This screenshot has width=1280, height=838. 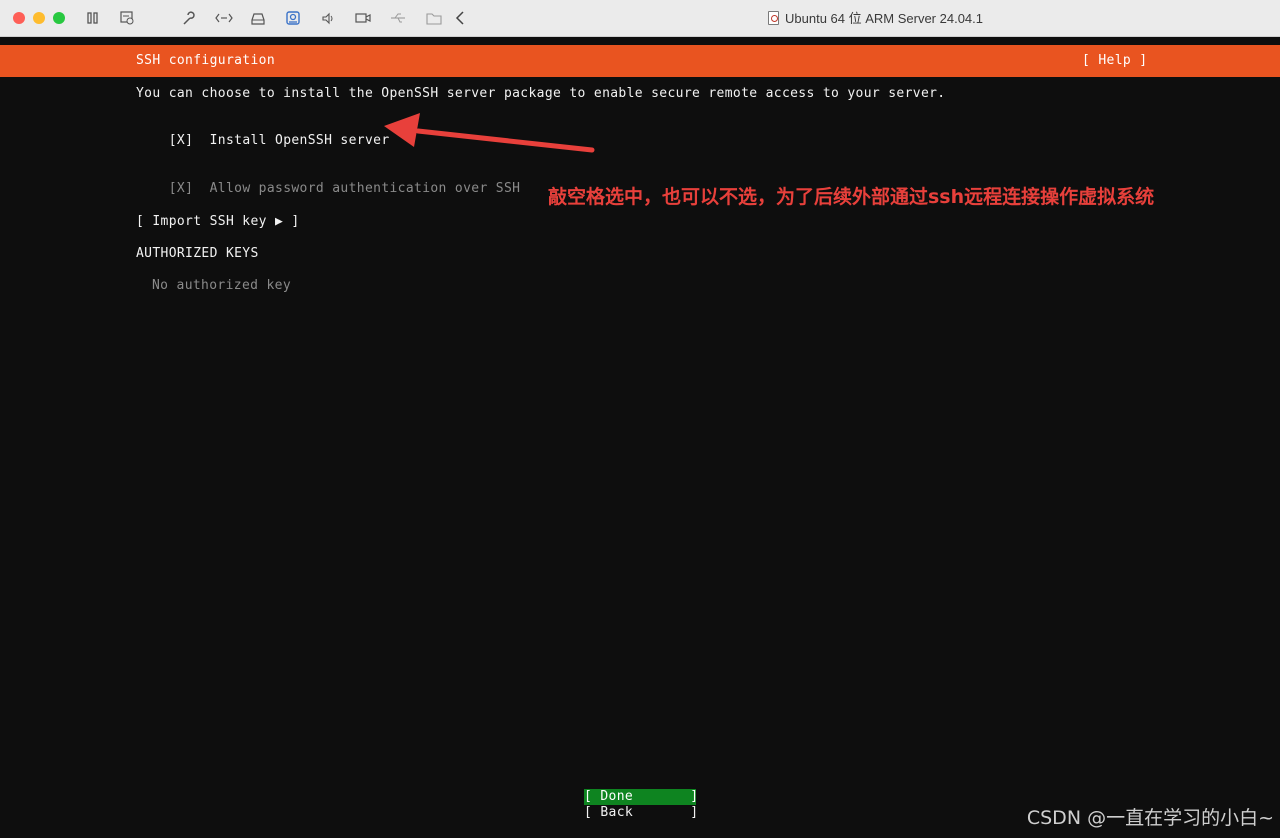 What do you see at coordinates (188, 18) in the screenshot?
I see `wrench-icon` at bounding box center [188, 18].